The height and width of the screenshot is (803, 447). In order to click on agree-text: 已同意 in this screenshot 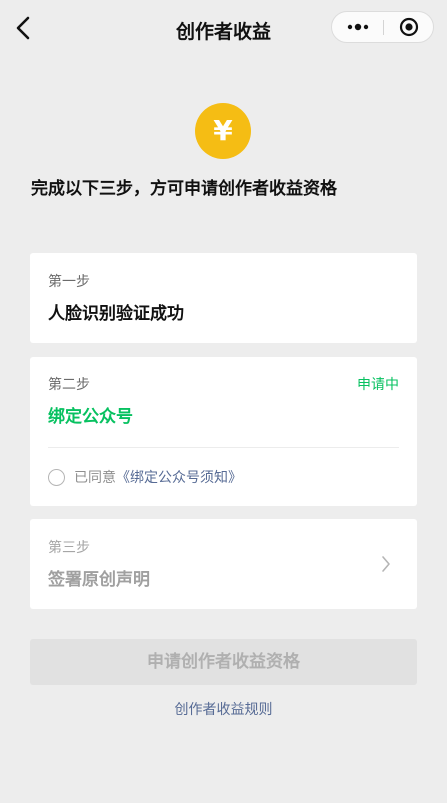, I will do `click(95, 478)`.